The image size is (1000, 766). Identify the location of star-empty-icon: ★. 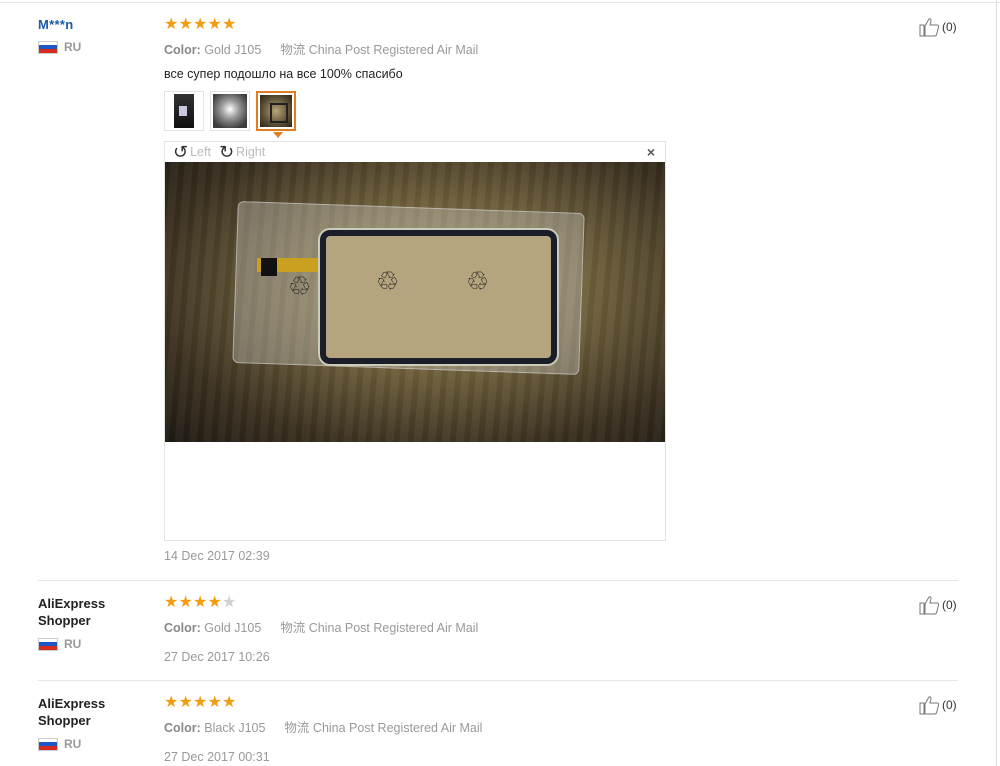
(229, 602).